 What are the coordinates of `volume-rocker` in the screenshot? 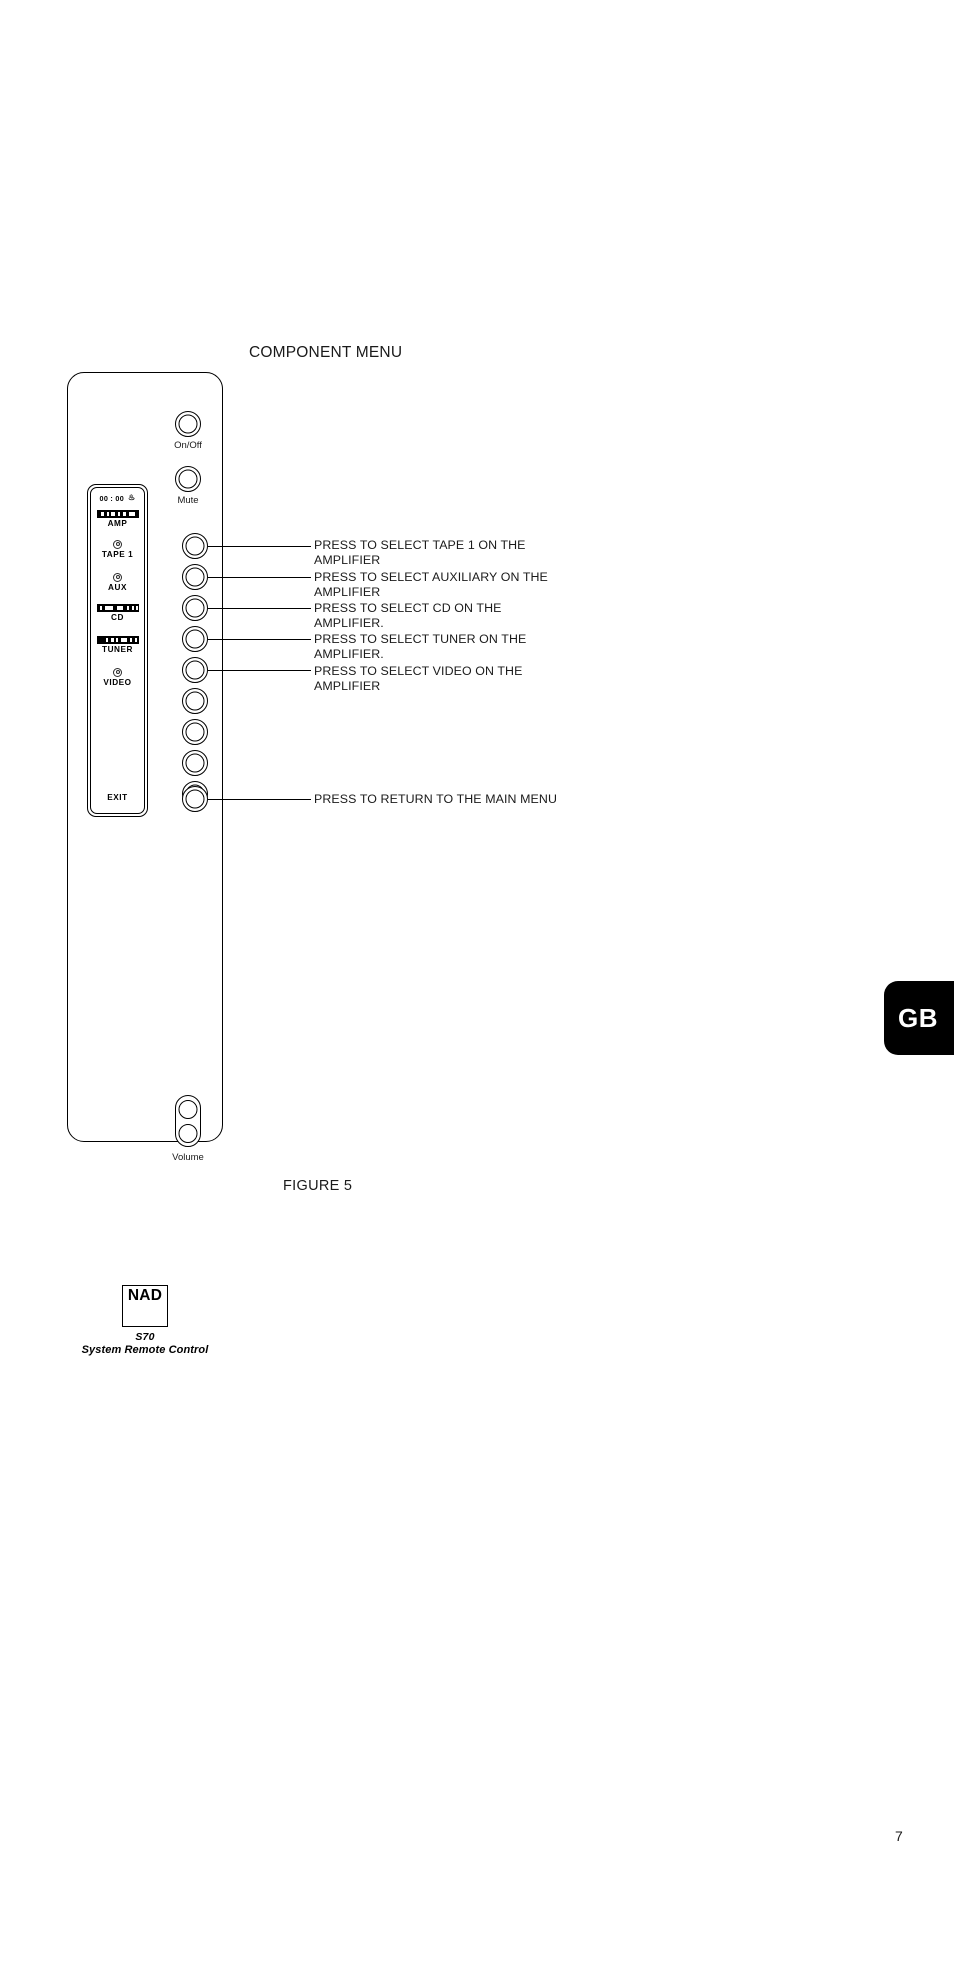 It's located at (188, 1121).